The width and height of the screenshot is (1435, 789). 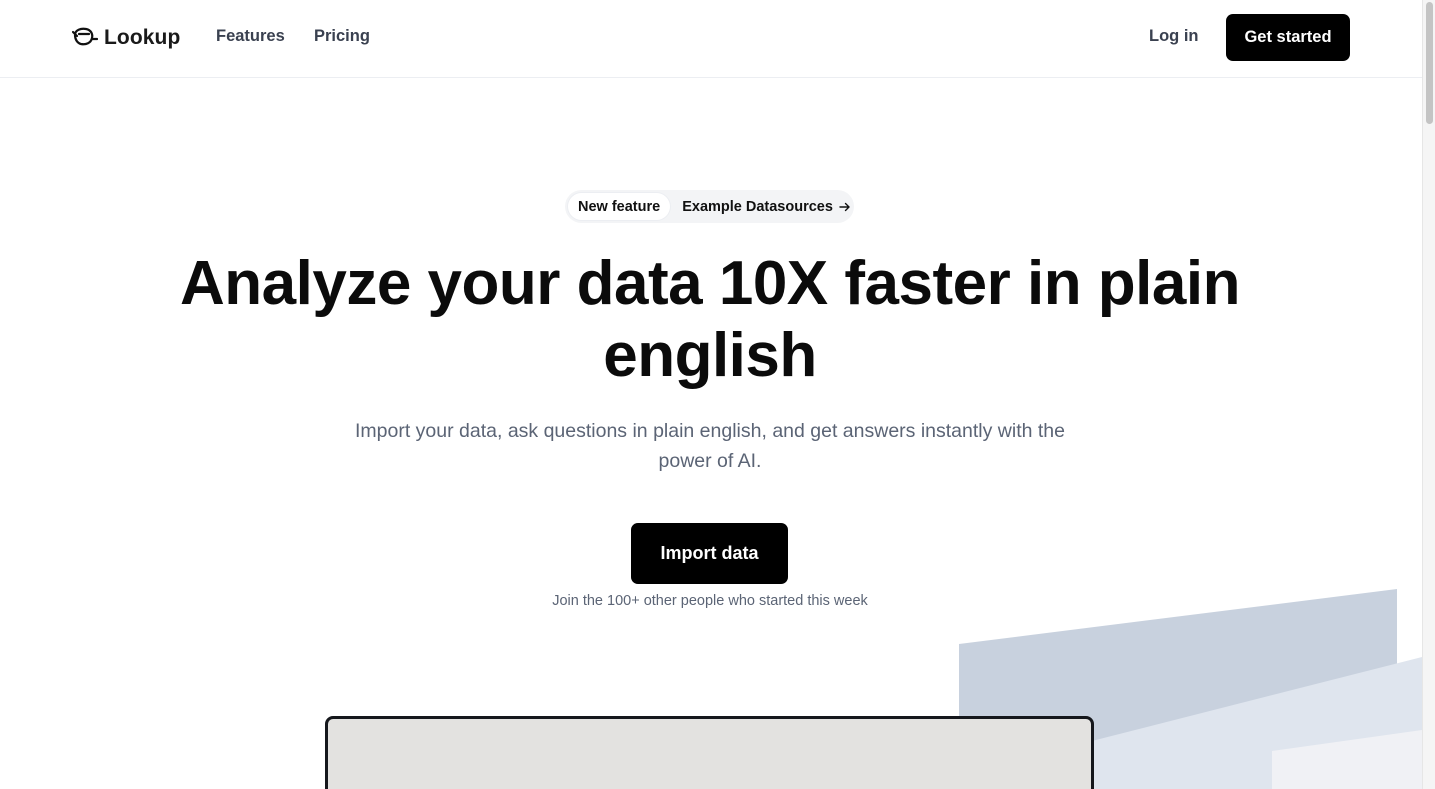 I want to click on brand-logo: Lookup, so click(x=126, y=38).